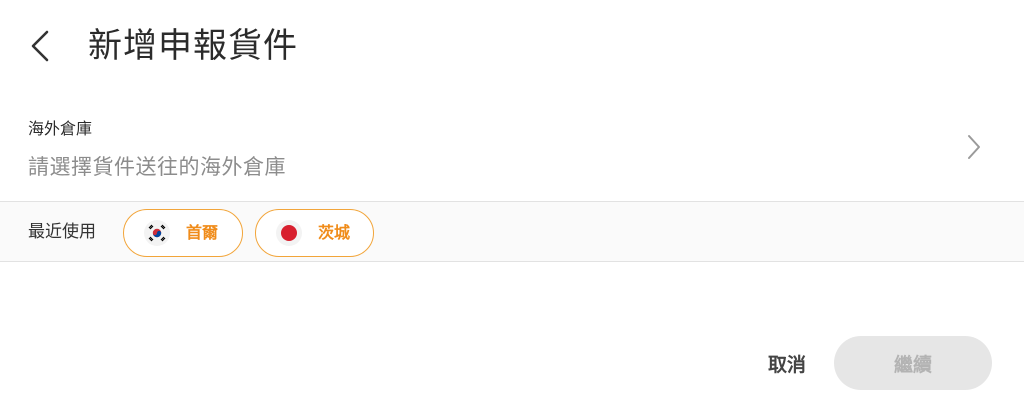 The height and width of the screenshot is (419, 1024). What do you see at coordinates (512, 231) in the screenshot?
I see `recent-warehouses-bar: 最近使用 首爾 茨城` at bounding box center [512, 231].